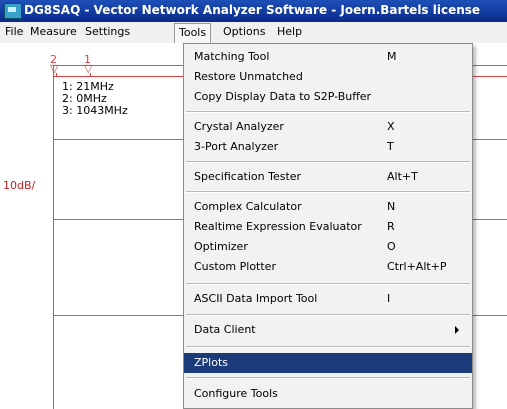 The height and width of the screenshot is (409, 507). Describe the element at coordinates (107, 32) in the screenshot. I see `menu-settings: Settings` at that location.